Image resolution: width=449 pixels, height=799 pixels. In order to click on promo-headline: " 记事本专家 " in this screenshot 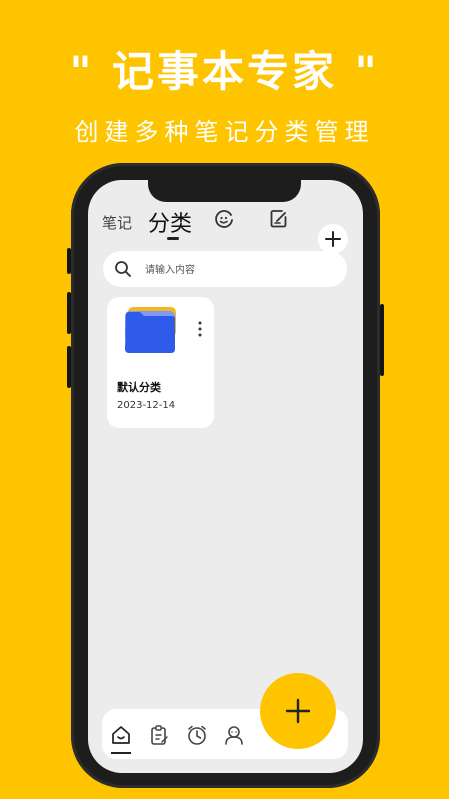, I will do `click(224, 71)`.